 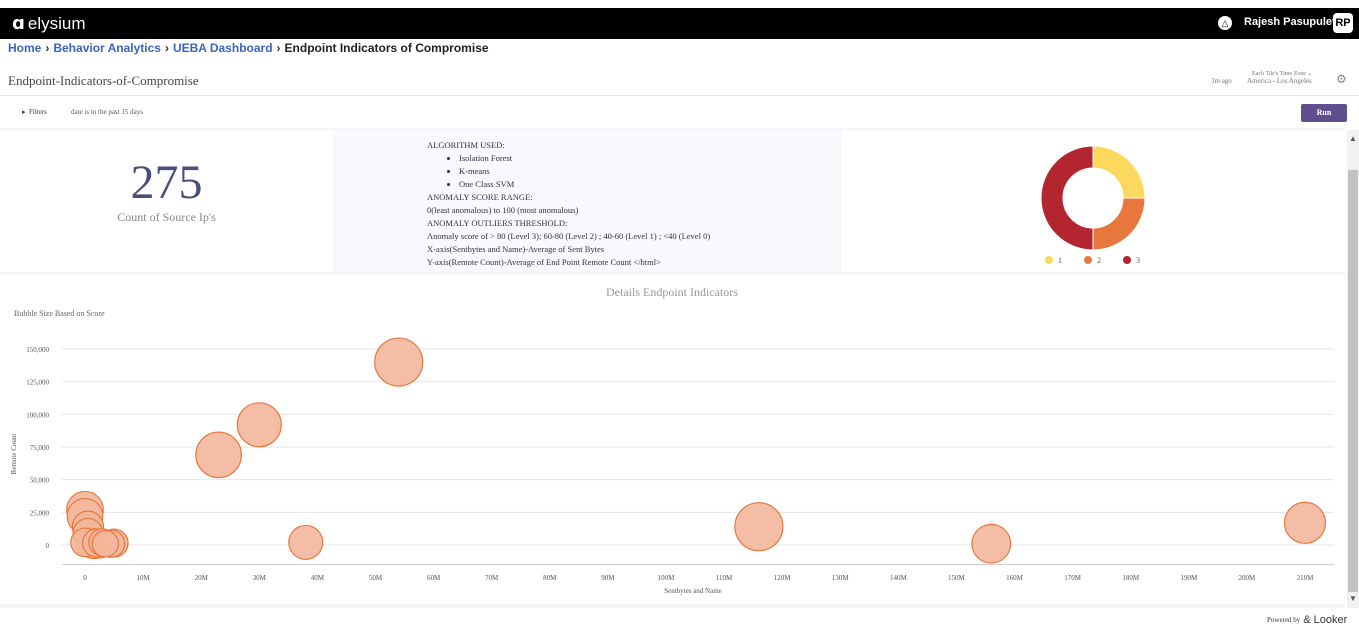 I want to click on scrollbar-thumb, so click(x=1353, y=381).